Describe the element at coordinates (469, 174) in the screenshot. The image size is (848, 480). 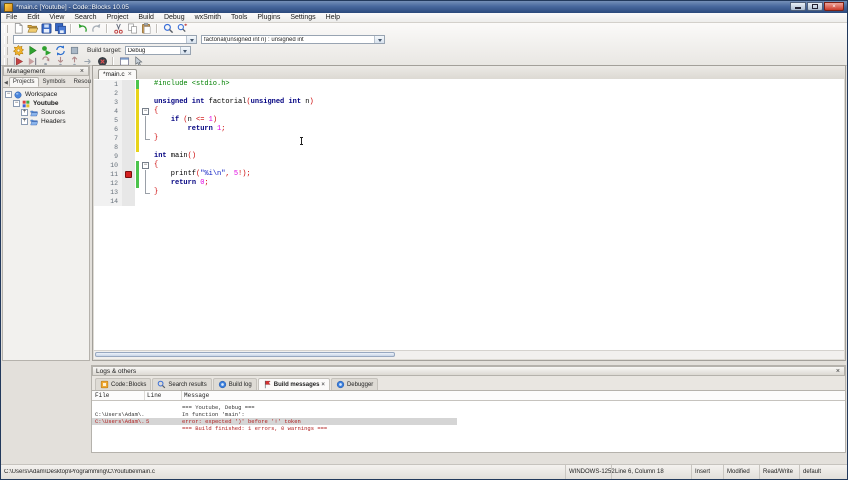
I see `code-line-11: 11 printf("%i\n", 5!);` at that location.